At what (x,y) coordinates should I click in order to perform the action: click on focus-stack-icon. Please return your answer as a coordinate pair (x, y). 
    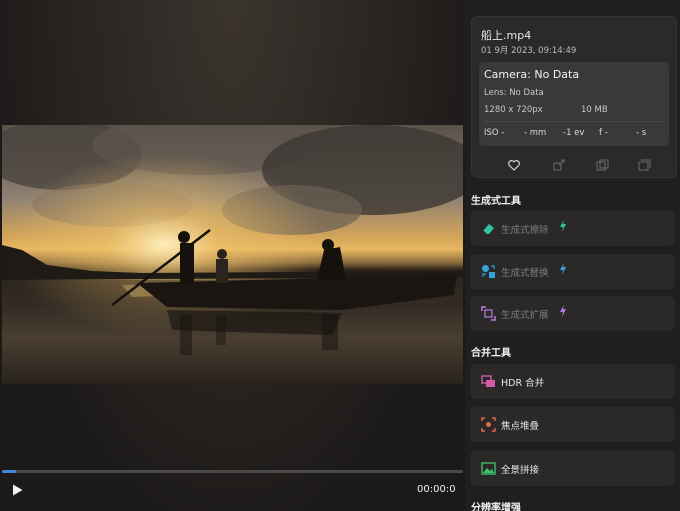
    Looking at the image, I should click on (488, 424).